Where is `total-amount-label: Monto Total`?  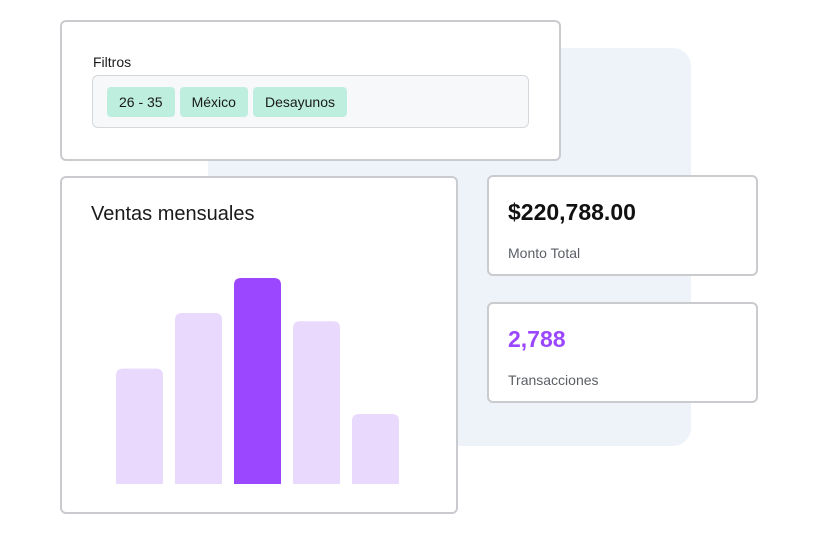
total-amount-label: Monto Total is located at coordinates (544, 253).